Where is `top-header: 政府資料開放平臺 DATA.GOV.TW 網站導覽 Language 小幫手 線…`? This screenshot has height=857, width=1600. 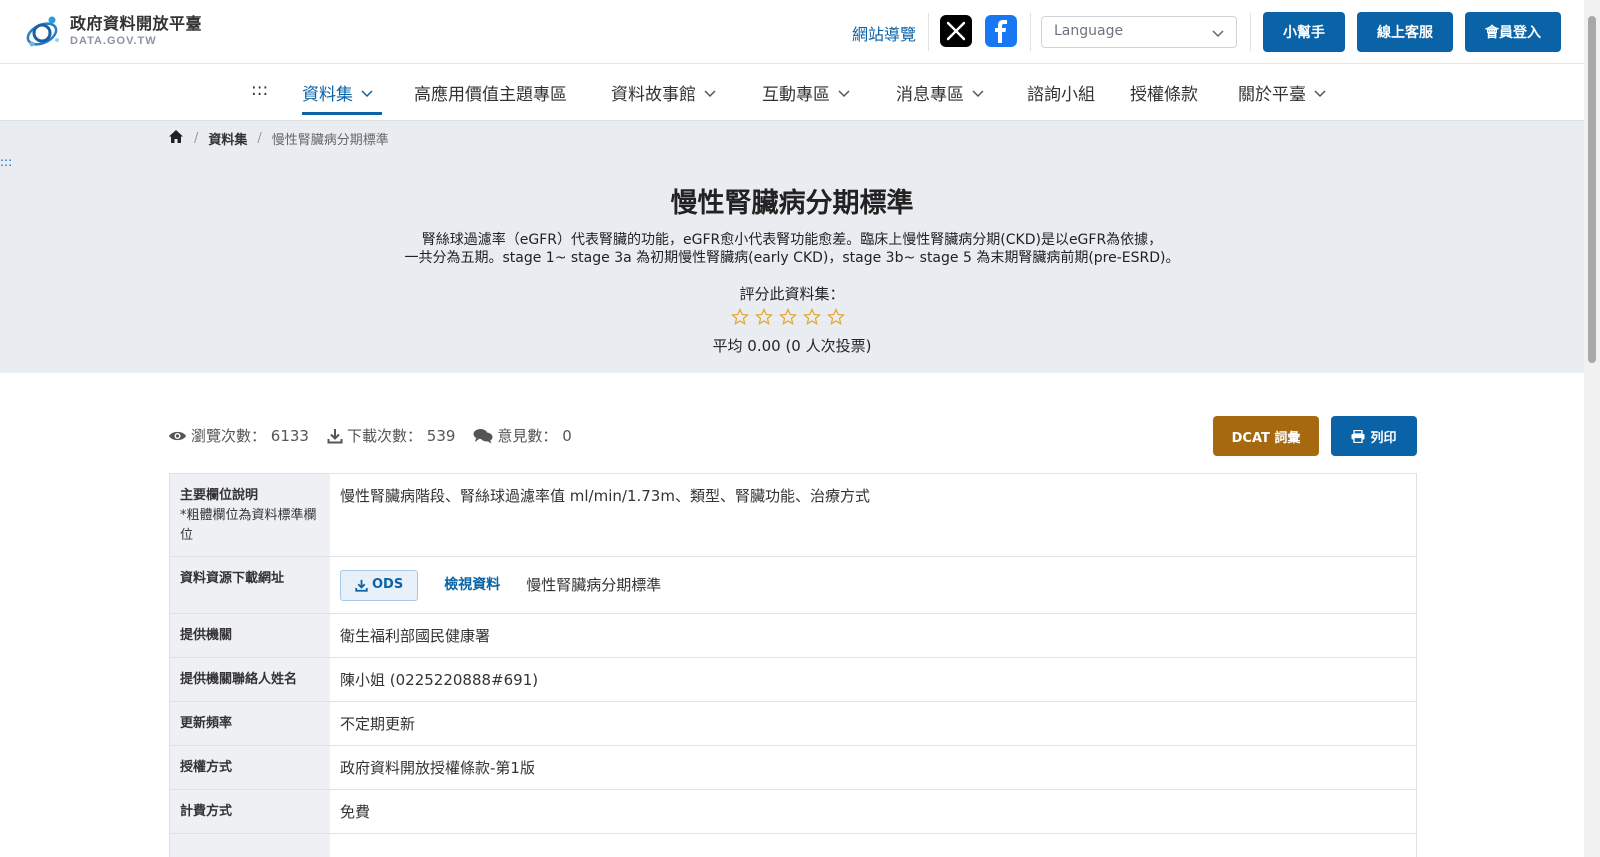 top-header: 政府資料開放平臺 DATA.GOV.TW 網站導覽 Language 小幫手 線… is located at coordinates (792, 32).